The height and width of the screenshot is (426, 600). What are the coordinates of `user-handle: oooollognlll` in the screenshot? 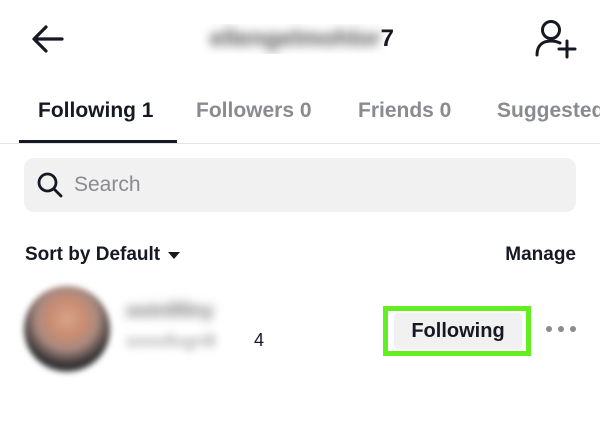 It's located at (171, 341).